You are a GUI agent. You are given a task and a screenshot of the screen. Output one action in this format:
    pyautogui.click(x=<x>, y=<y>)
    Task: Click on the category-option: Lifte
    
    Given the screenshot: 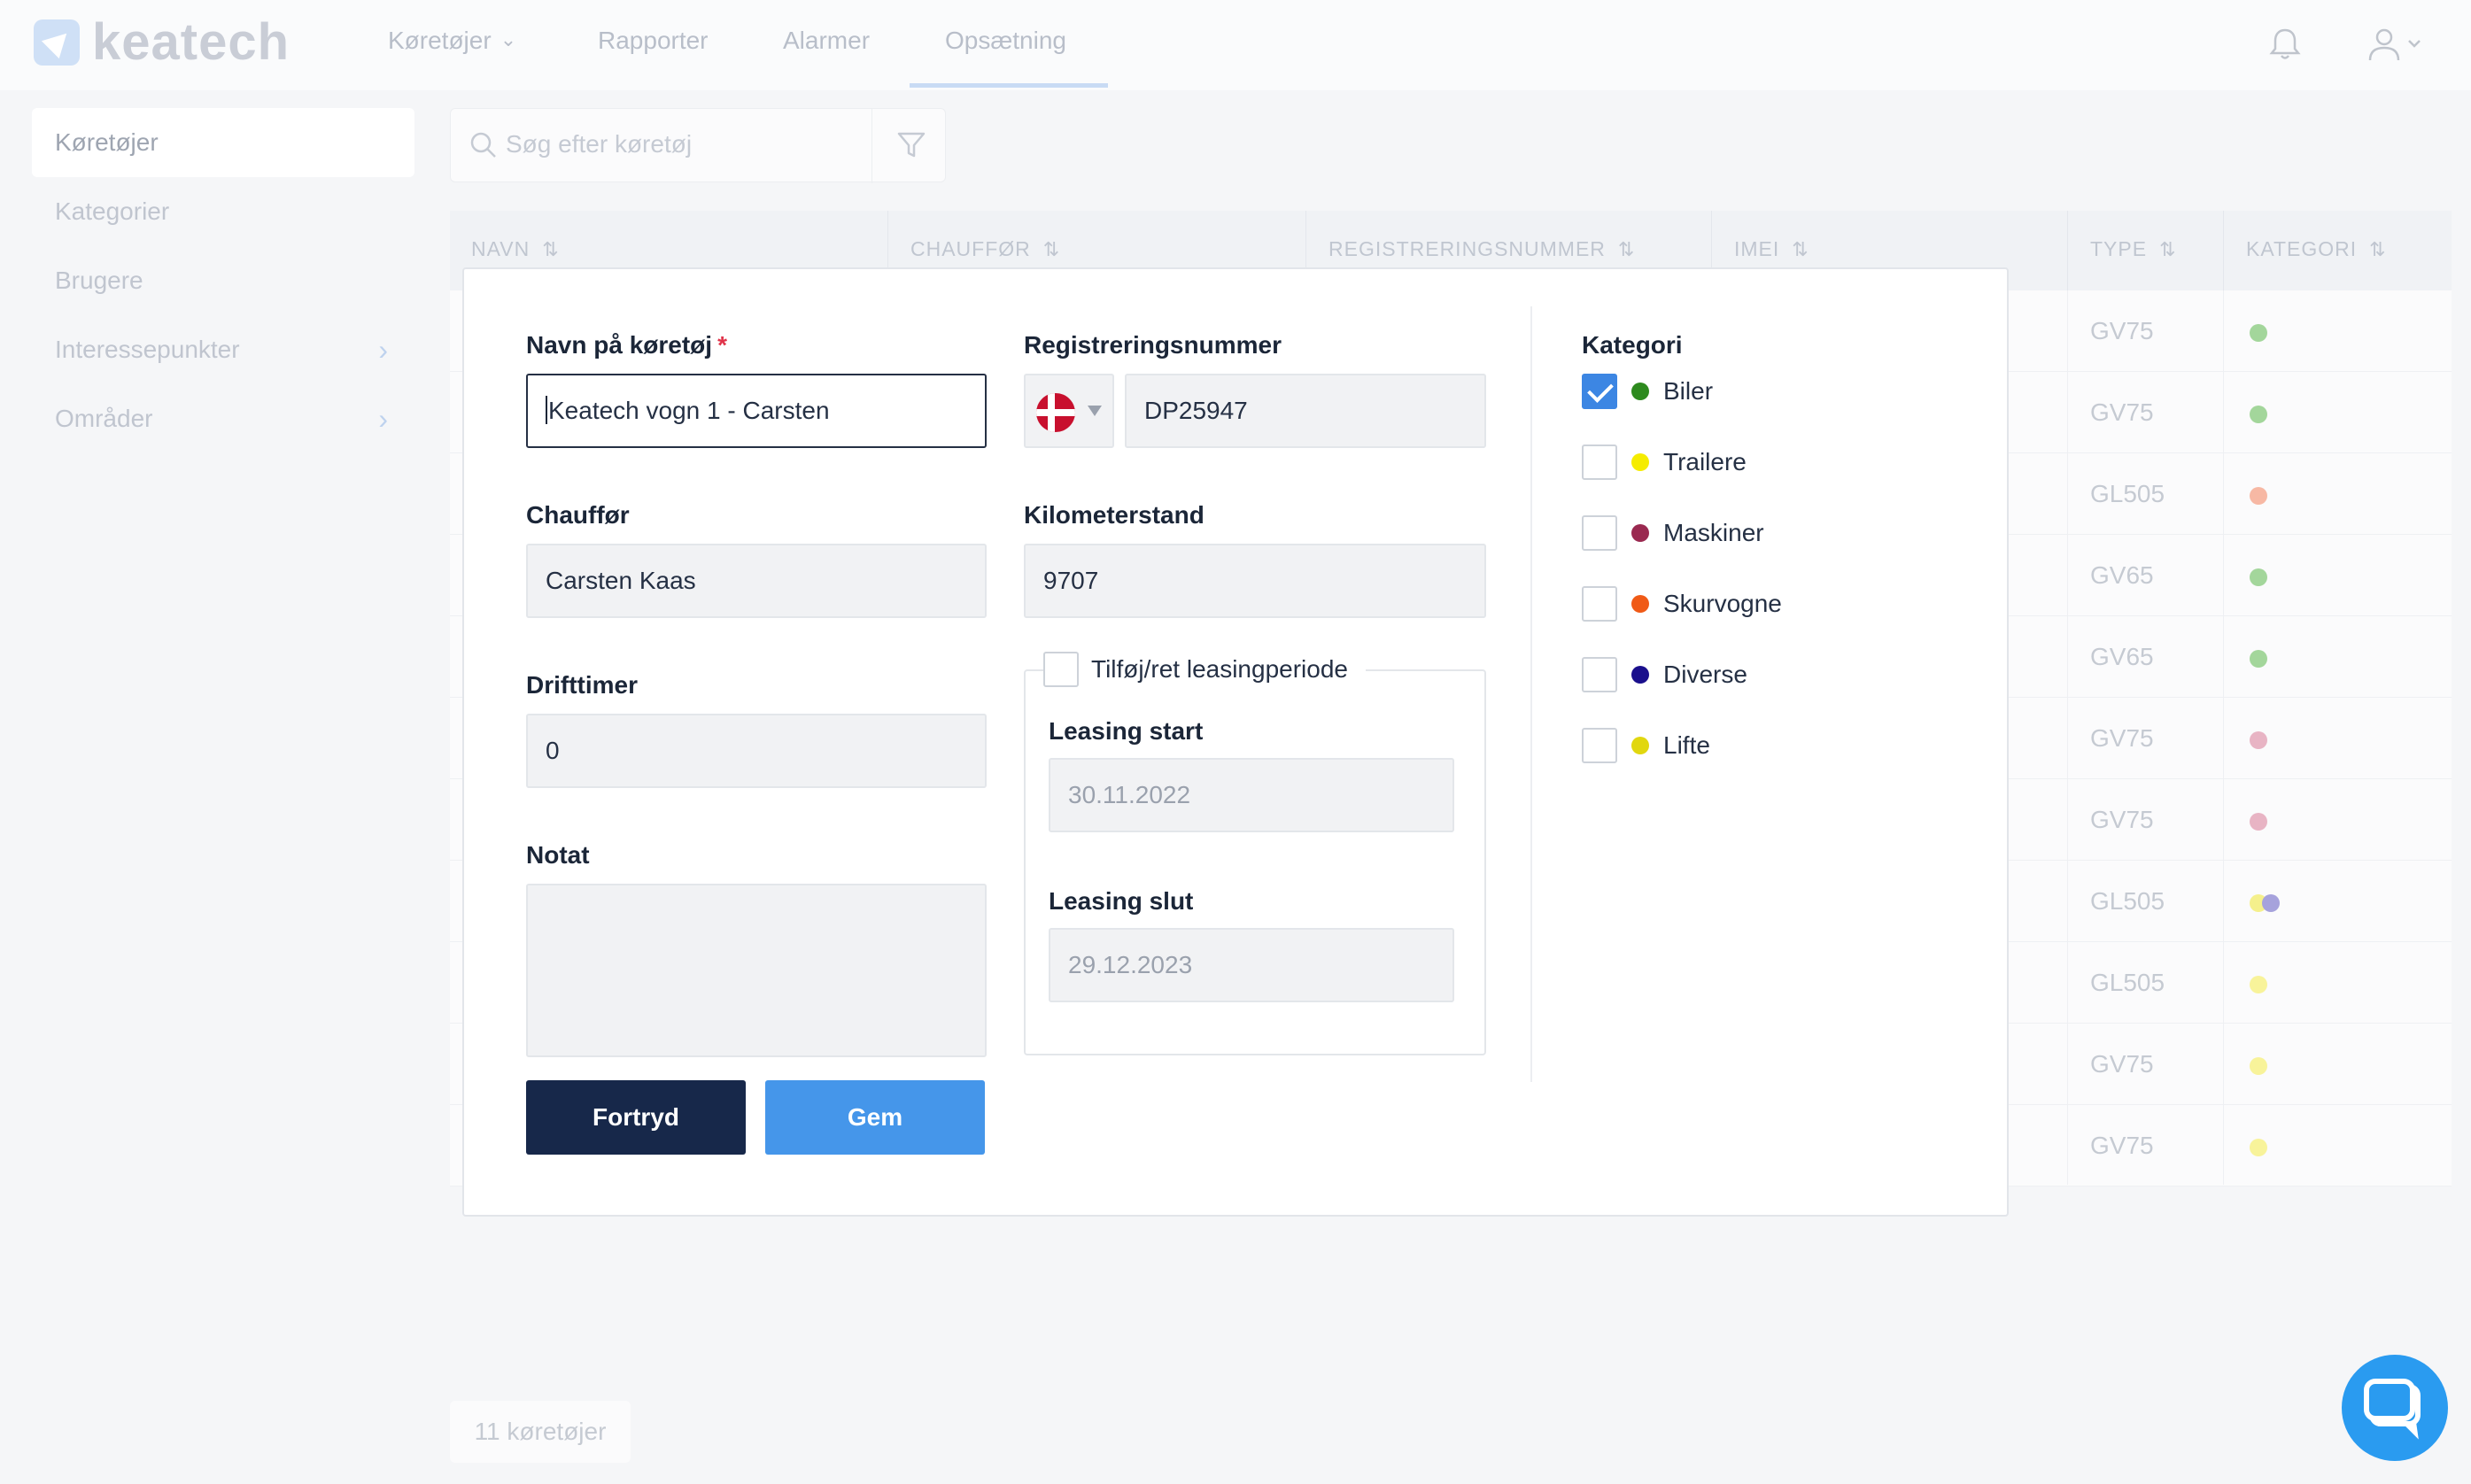 What is the action you would take?
    pyautogui.click(x=1646, y=745)
    